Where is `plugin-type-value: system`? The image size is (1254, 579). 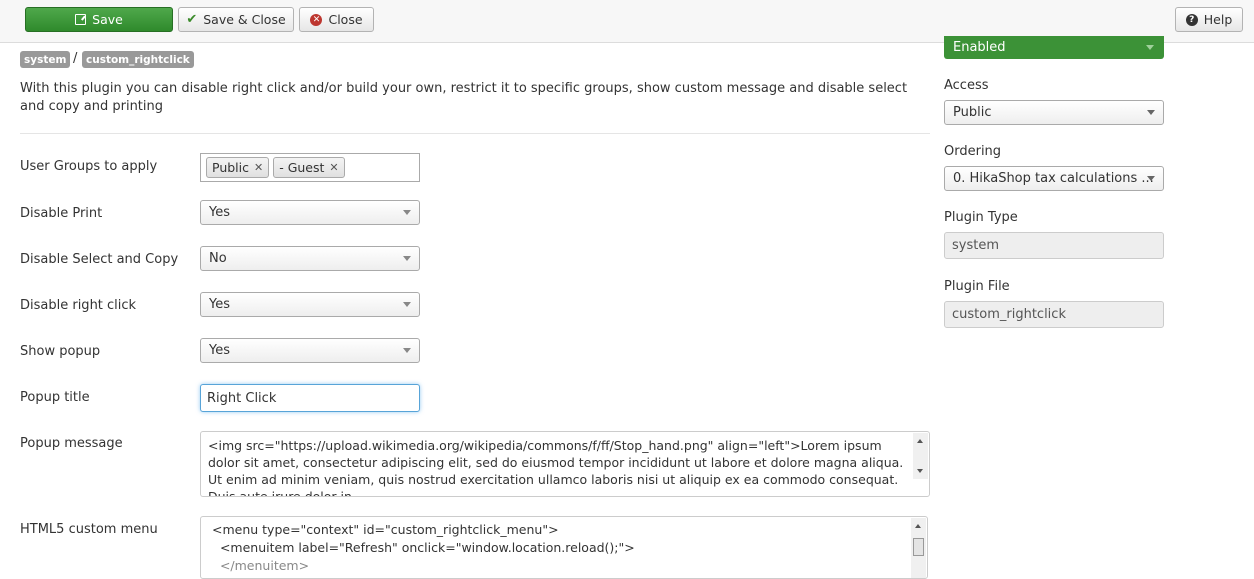
plugin-type-value: system is located at coordinates (975, 245).